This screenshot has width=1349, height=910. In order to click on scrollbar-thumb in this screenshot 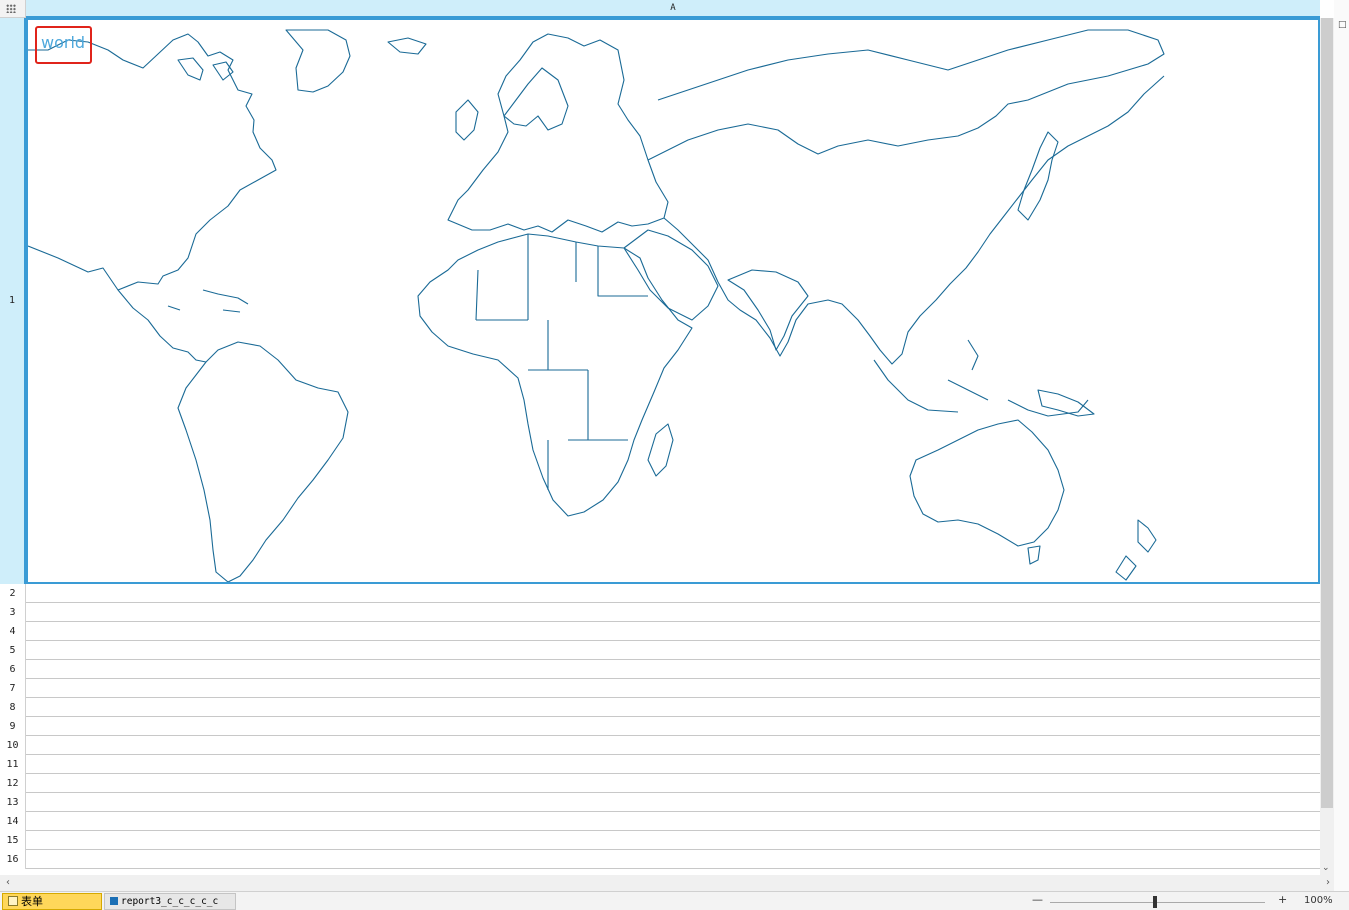, I will do `click(1327, 413)`.